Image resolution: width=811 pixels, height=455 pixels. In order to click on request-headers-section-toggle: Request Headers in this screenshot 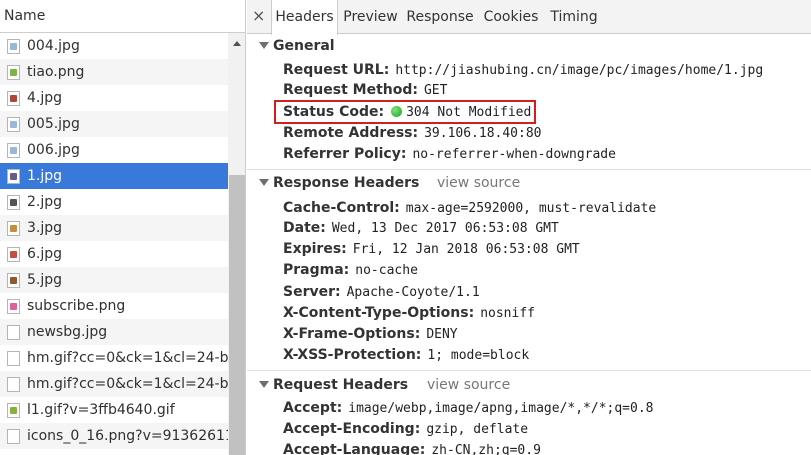, I will do `click(333, 385)`.